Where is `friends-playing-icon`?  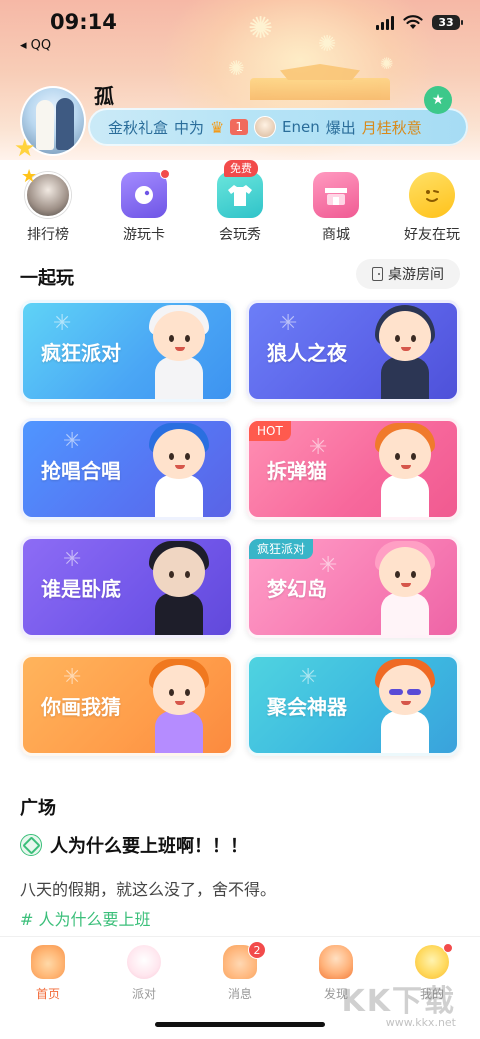 friends-playing-icon is located at coordinates (432, 195).